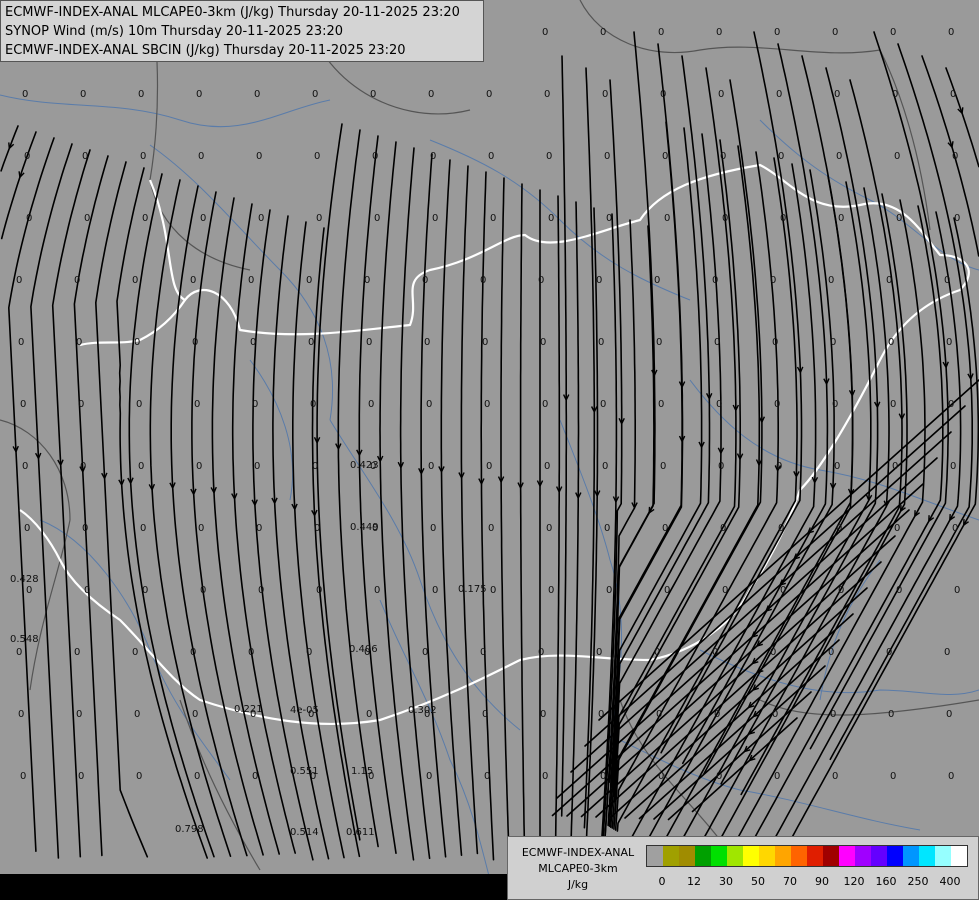 This screenshot has width=979, height=900. What do you see at coordinates (950, 881) in the screenshot?
I see `legend-tick: 400` at bounding box center [950, 881].